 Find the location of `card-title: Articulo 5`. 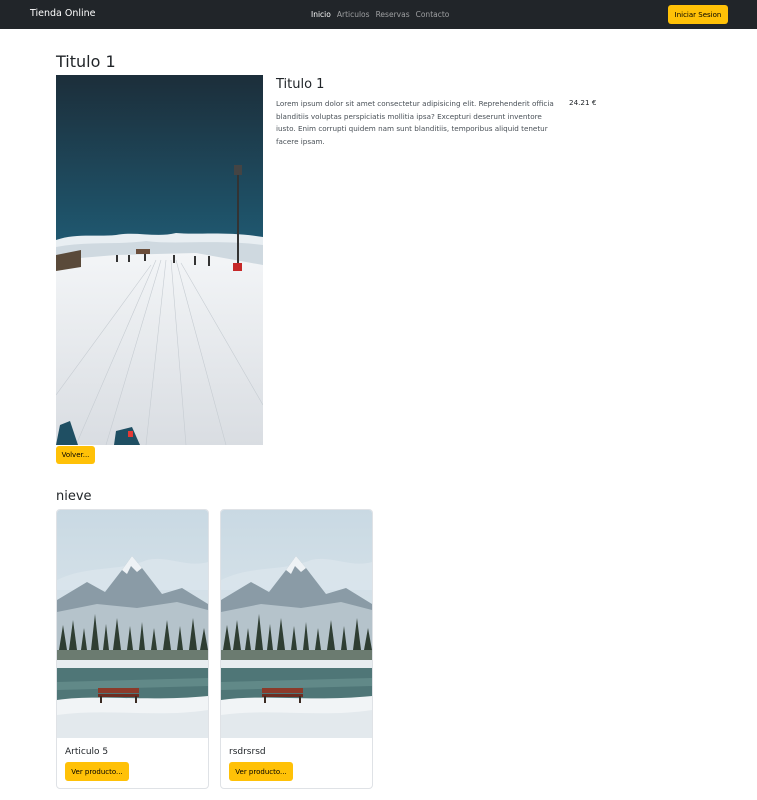

card-title: Articulo 5 is located at coordinates (87, 752).